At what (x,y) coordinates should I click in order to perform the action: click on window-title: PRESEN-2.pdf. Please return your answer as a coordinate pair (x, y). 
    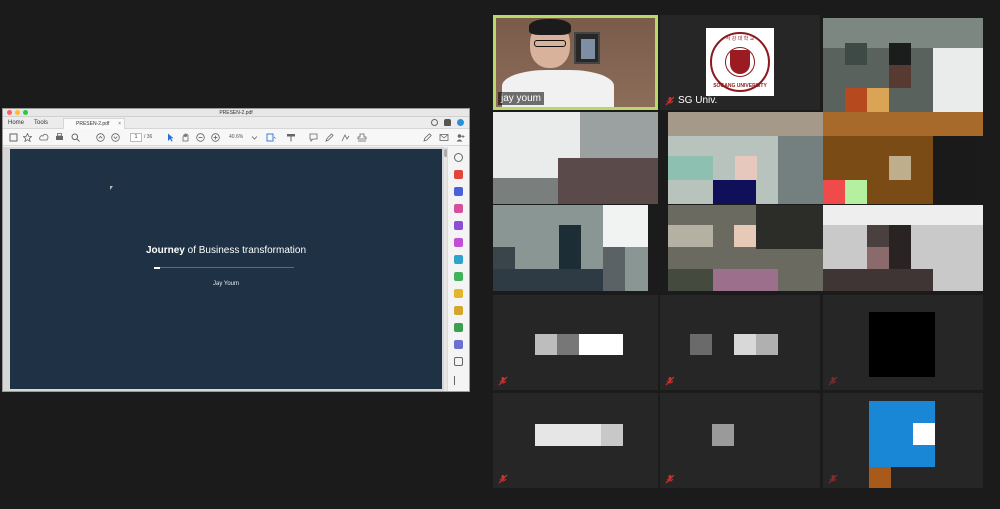
    Looking at the image, I should click on (236, 113).